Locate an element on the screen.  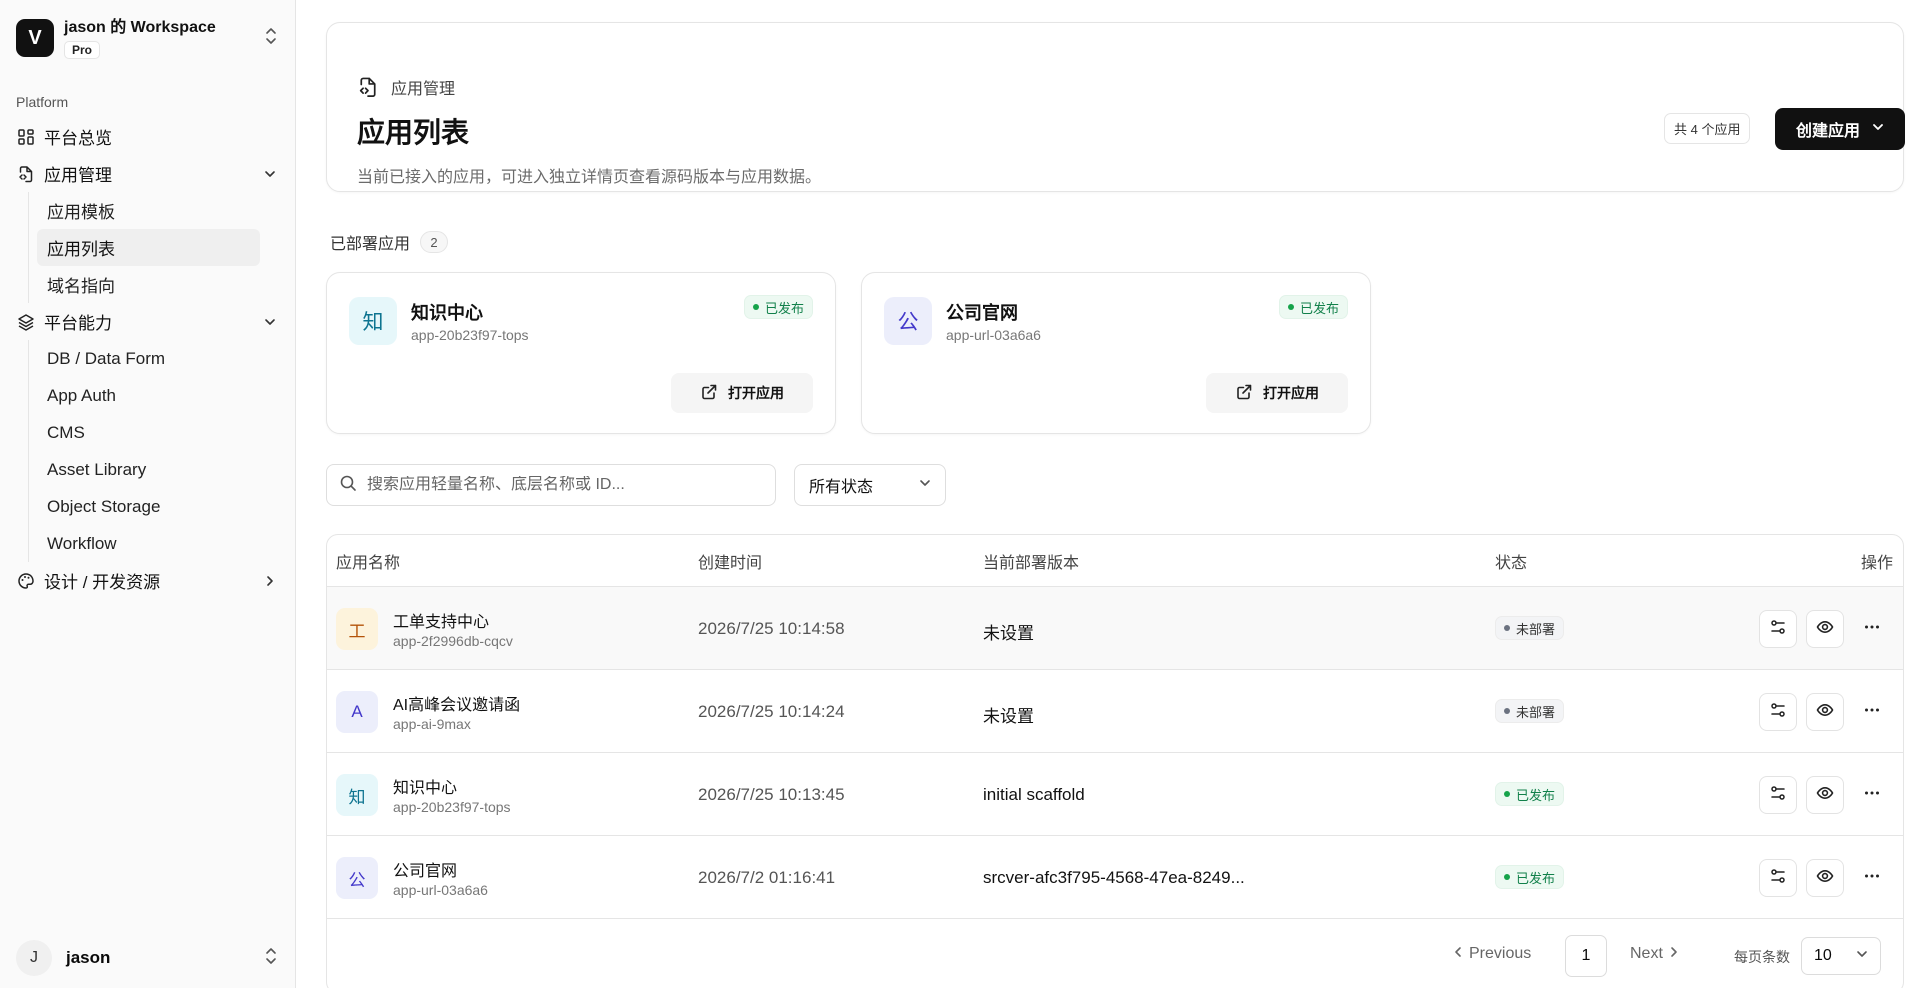
search-input is located at coordinates (562, 485).